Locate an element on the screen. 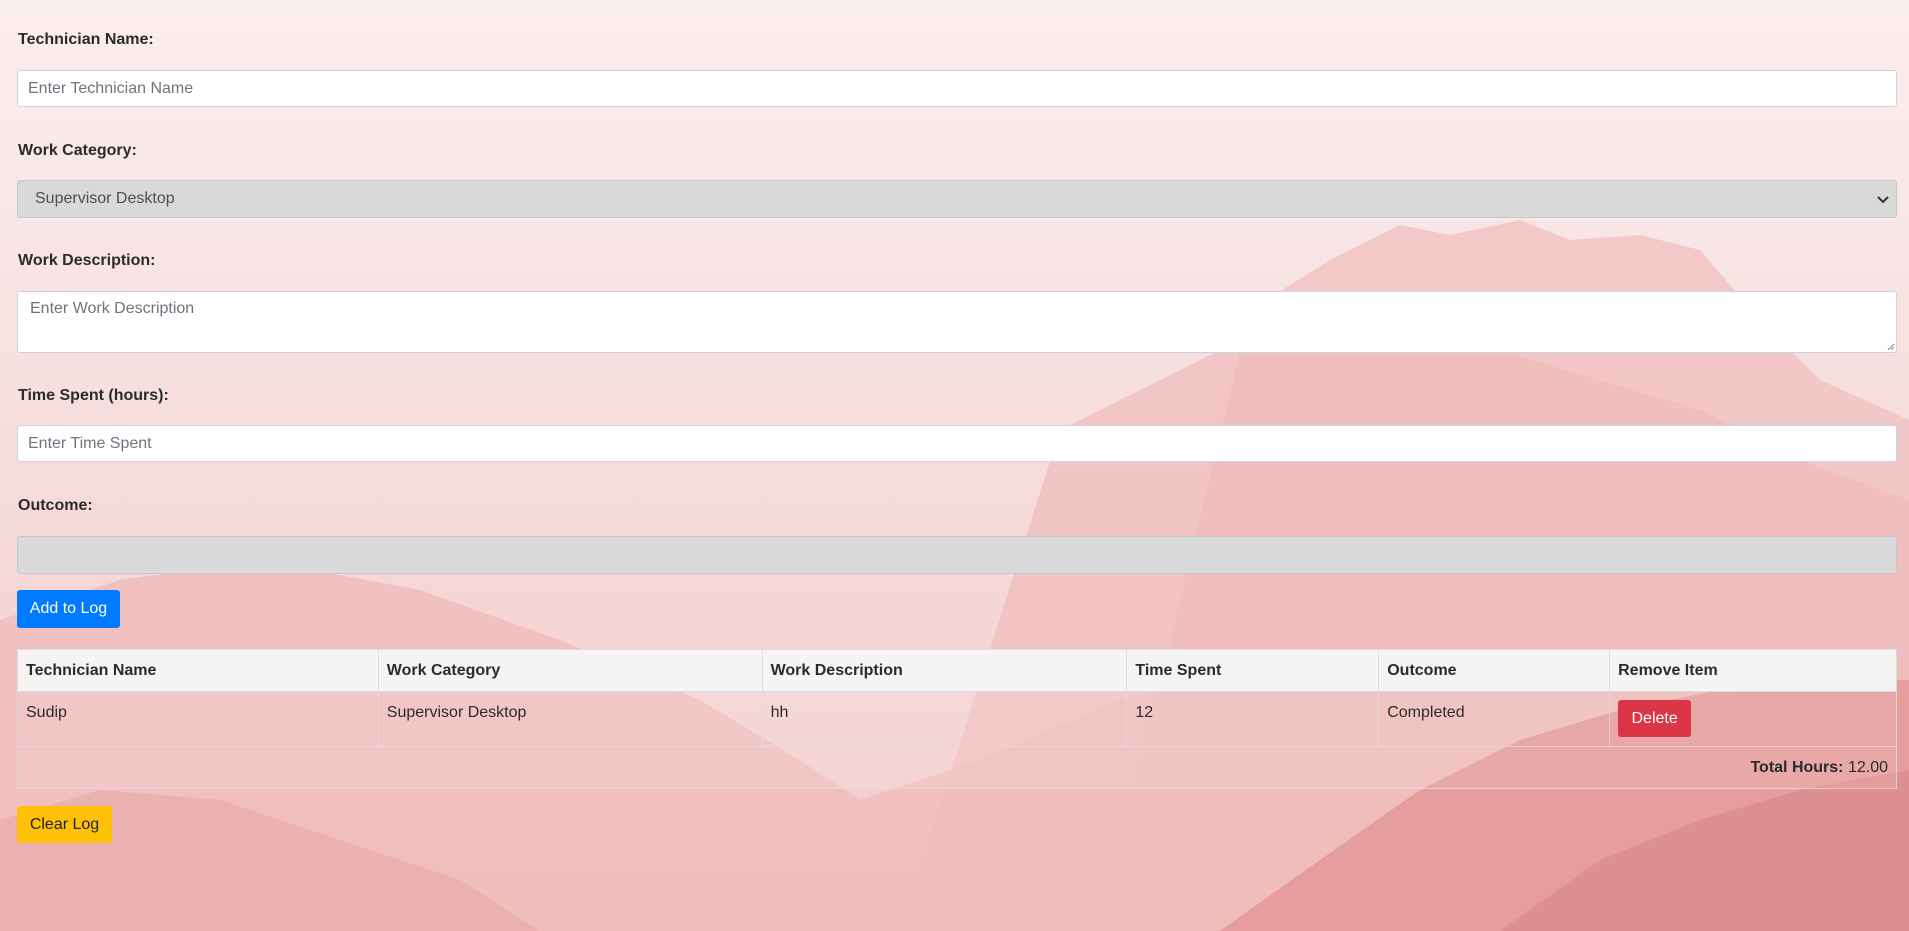 The image size is (1909, 931). work-description-wrapper is located at coordinates (957, 322).